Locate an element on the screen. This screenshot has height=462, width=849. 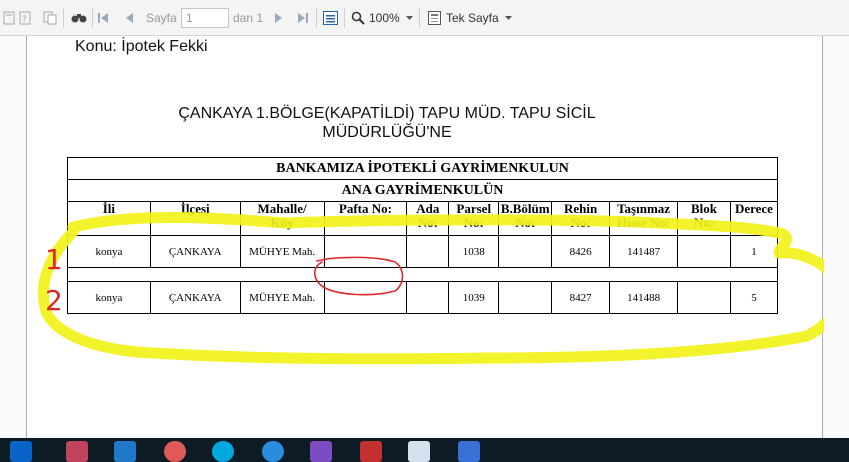
outlook-icon is located at coordinates (21, 451).